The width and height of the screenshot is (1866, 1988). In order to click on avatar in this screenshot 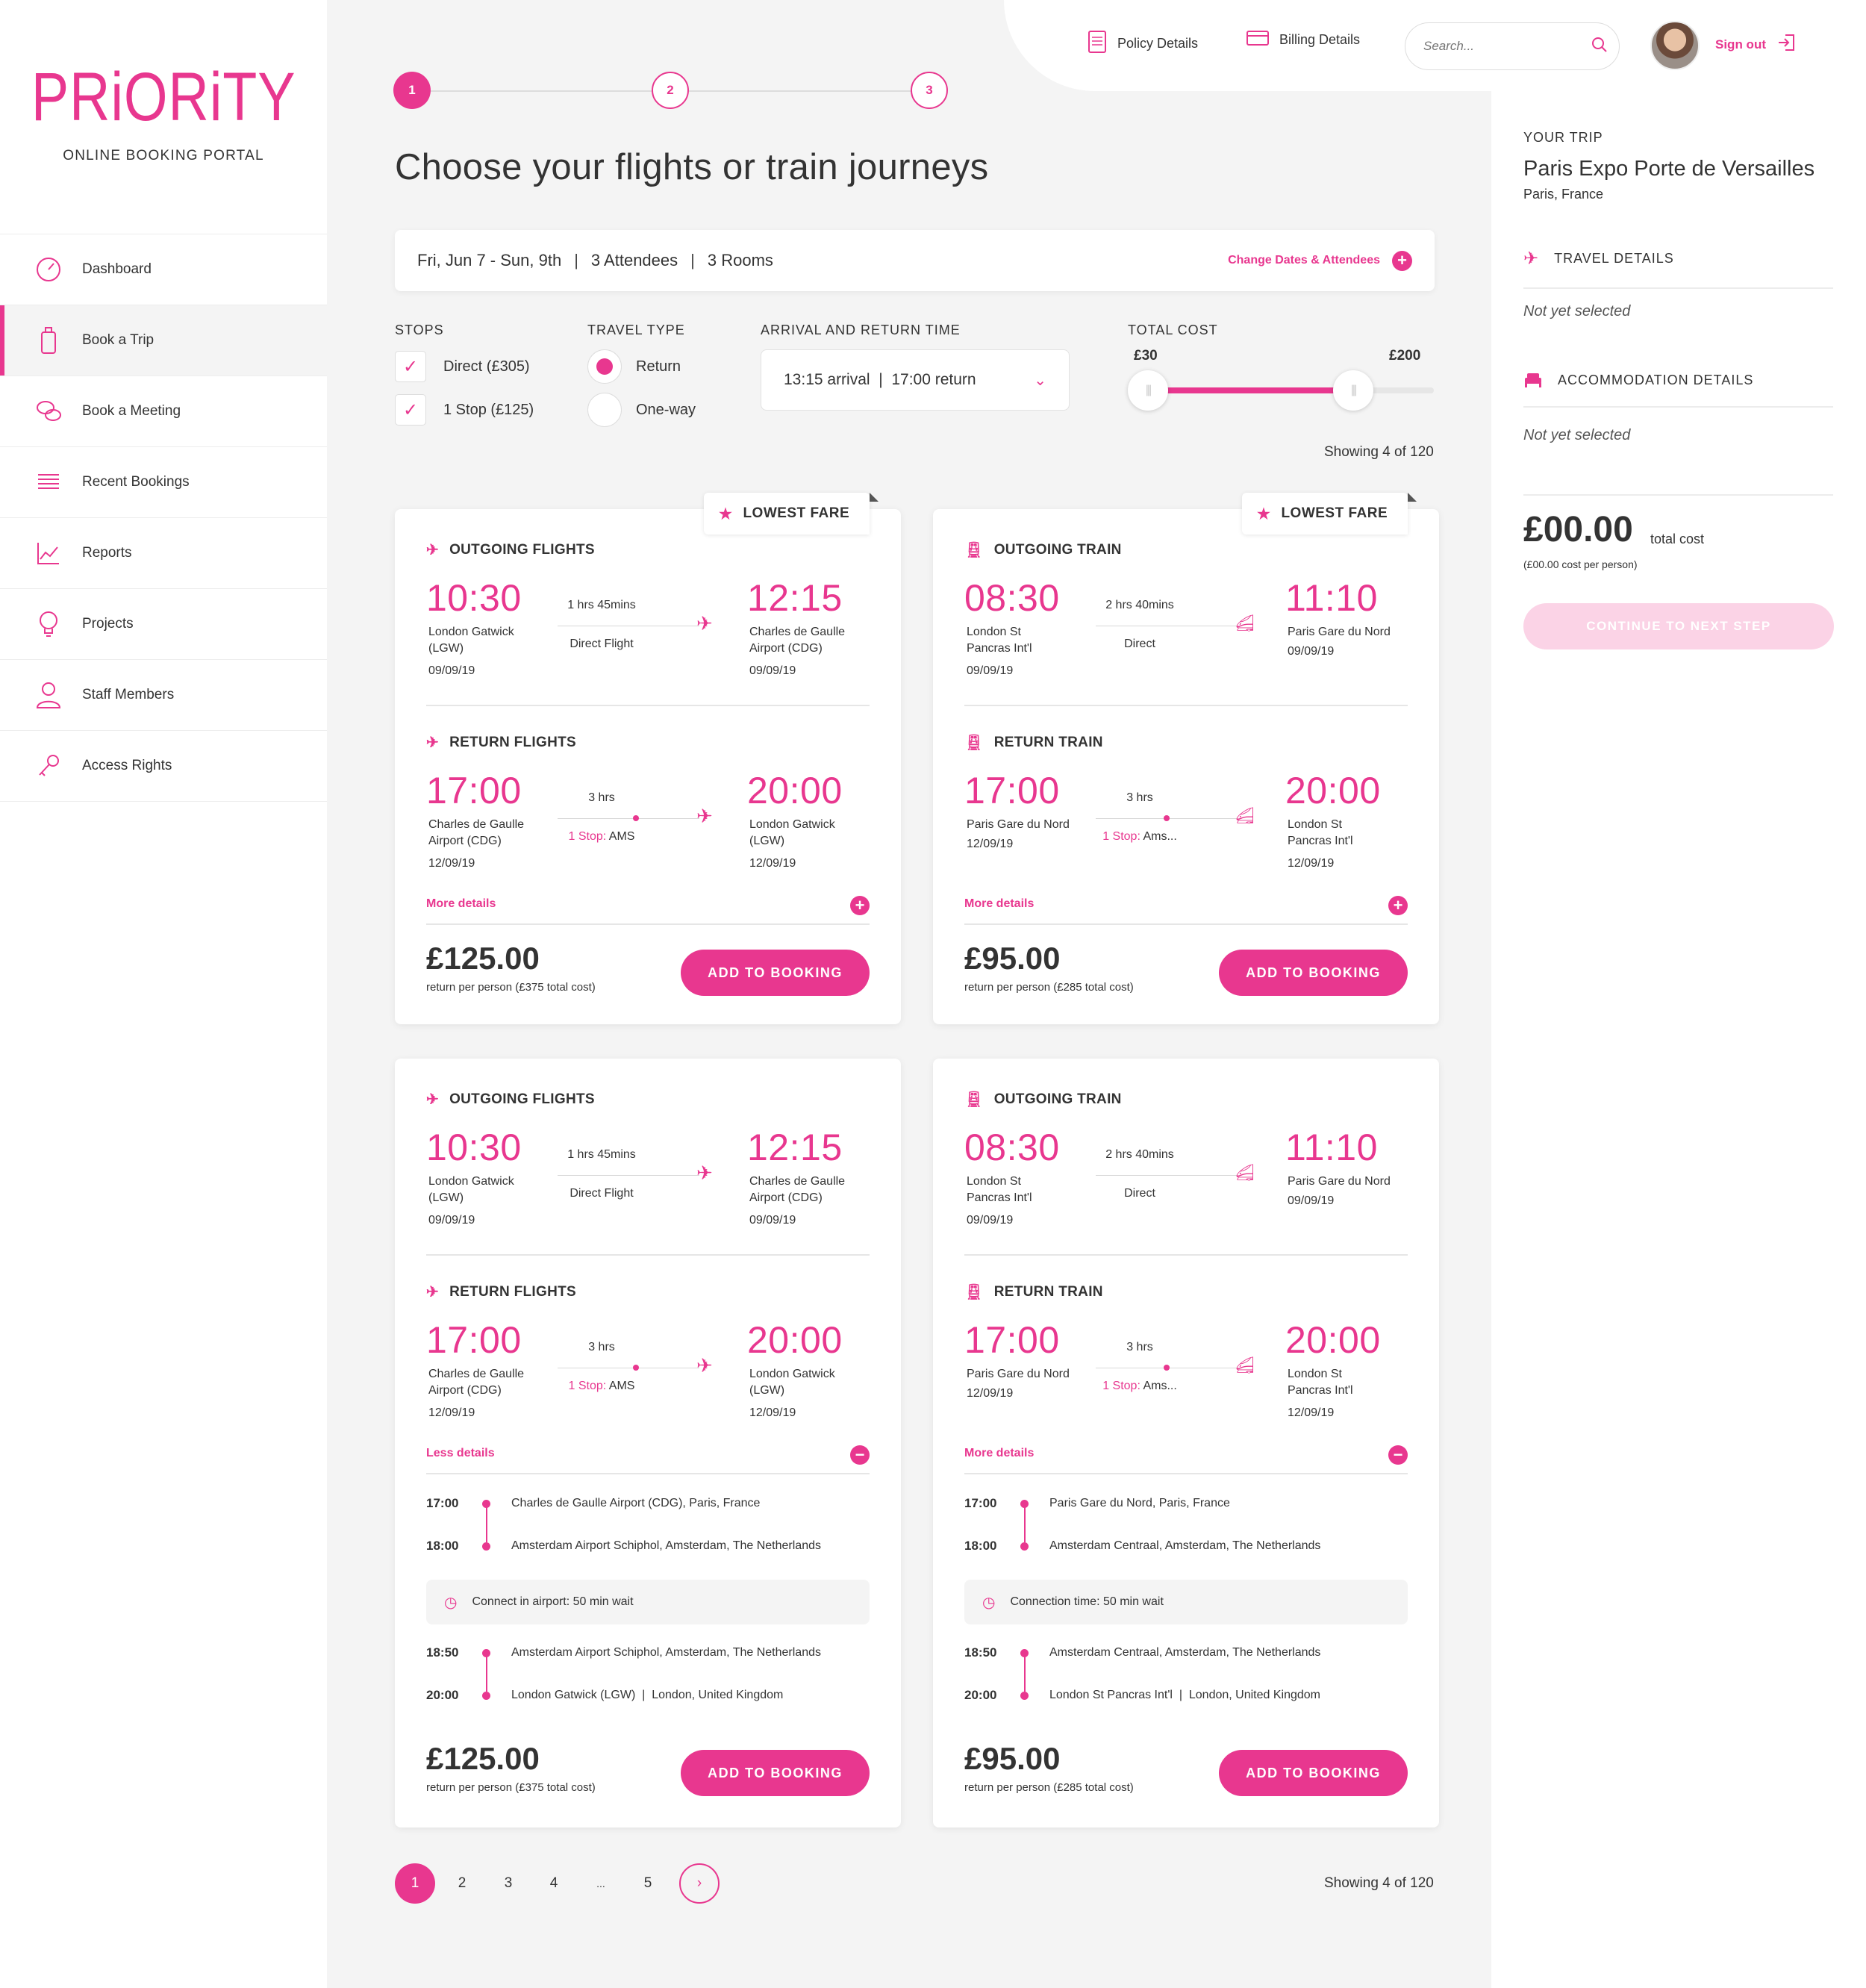, I will do `click(1675, 45)`.